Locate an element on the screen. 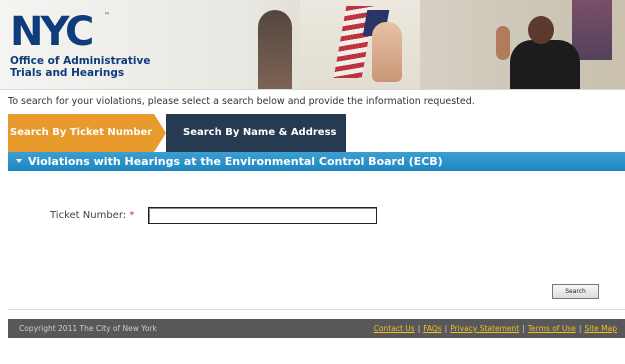 The image size is (625, 364). ticket-number-label: Ticket Number: * is located at coordinates (92, 215).